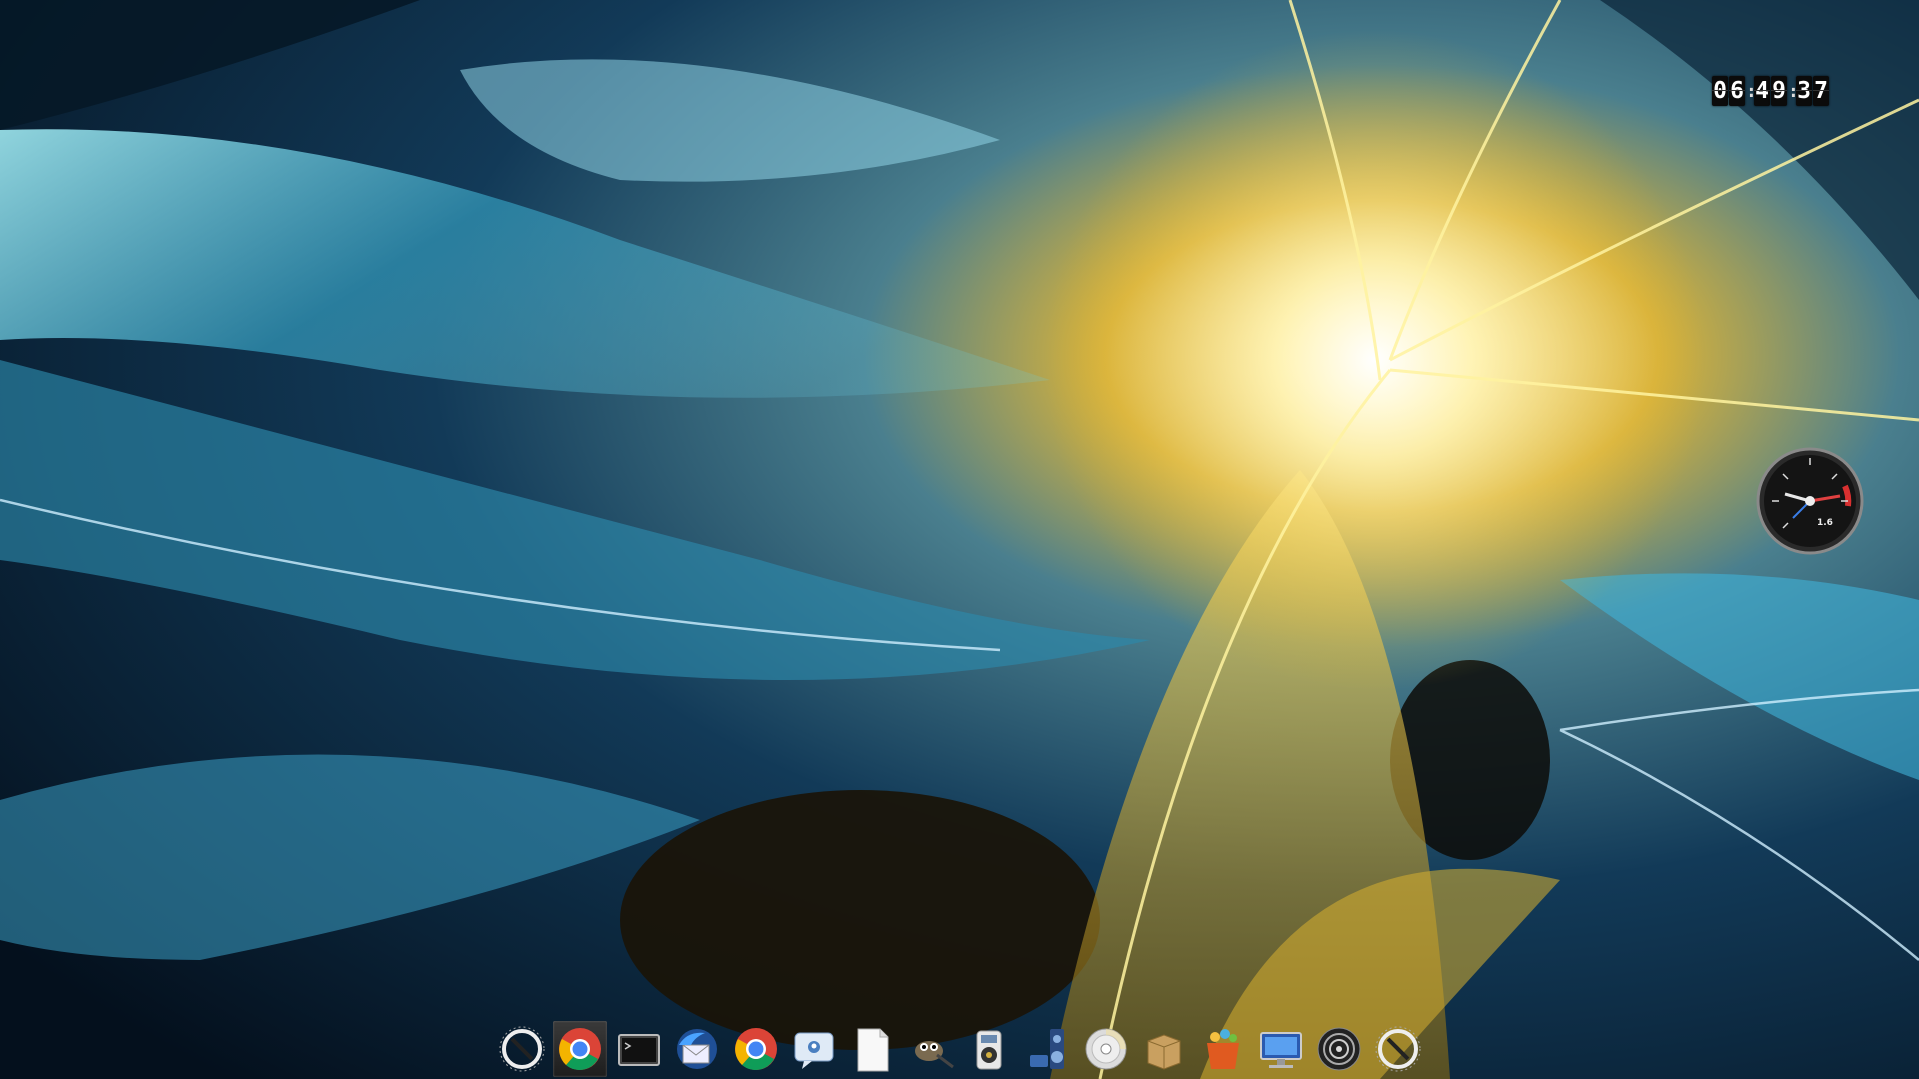 This screenshot has height=1079, width=1919. I want to click on dock-archive-icon, so click(1164, 1049).